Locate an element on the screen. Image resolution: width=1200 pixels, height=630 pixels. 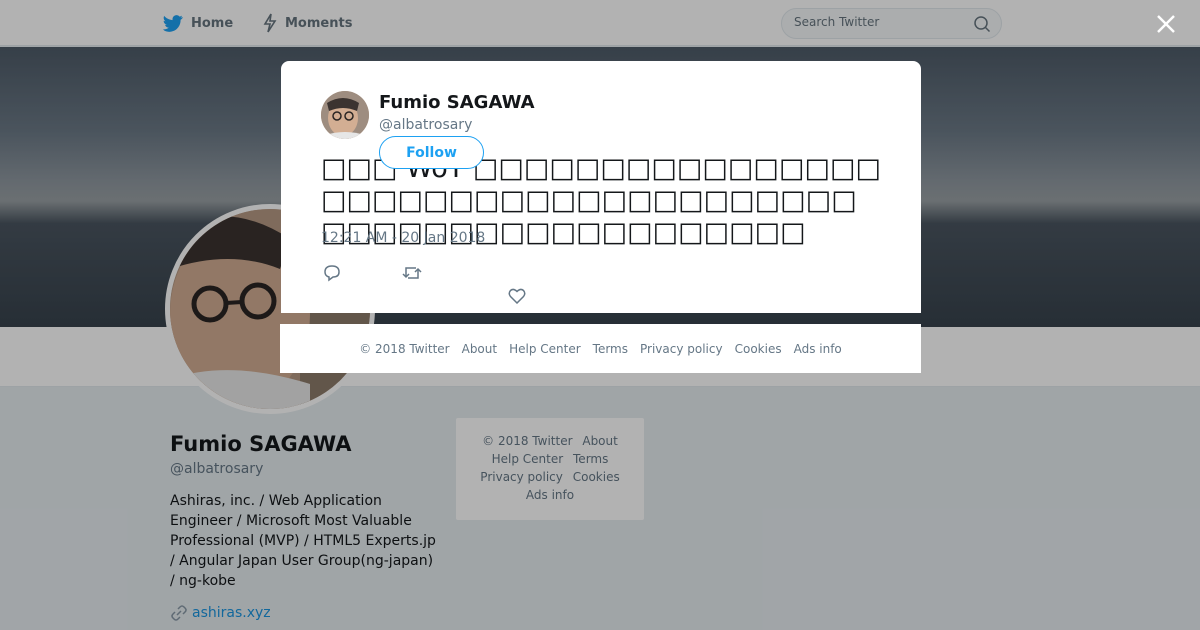
reply-icon is located at coordinates (332, 273).